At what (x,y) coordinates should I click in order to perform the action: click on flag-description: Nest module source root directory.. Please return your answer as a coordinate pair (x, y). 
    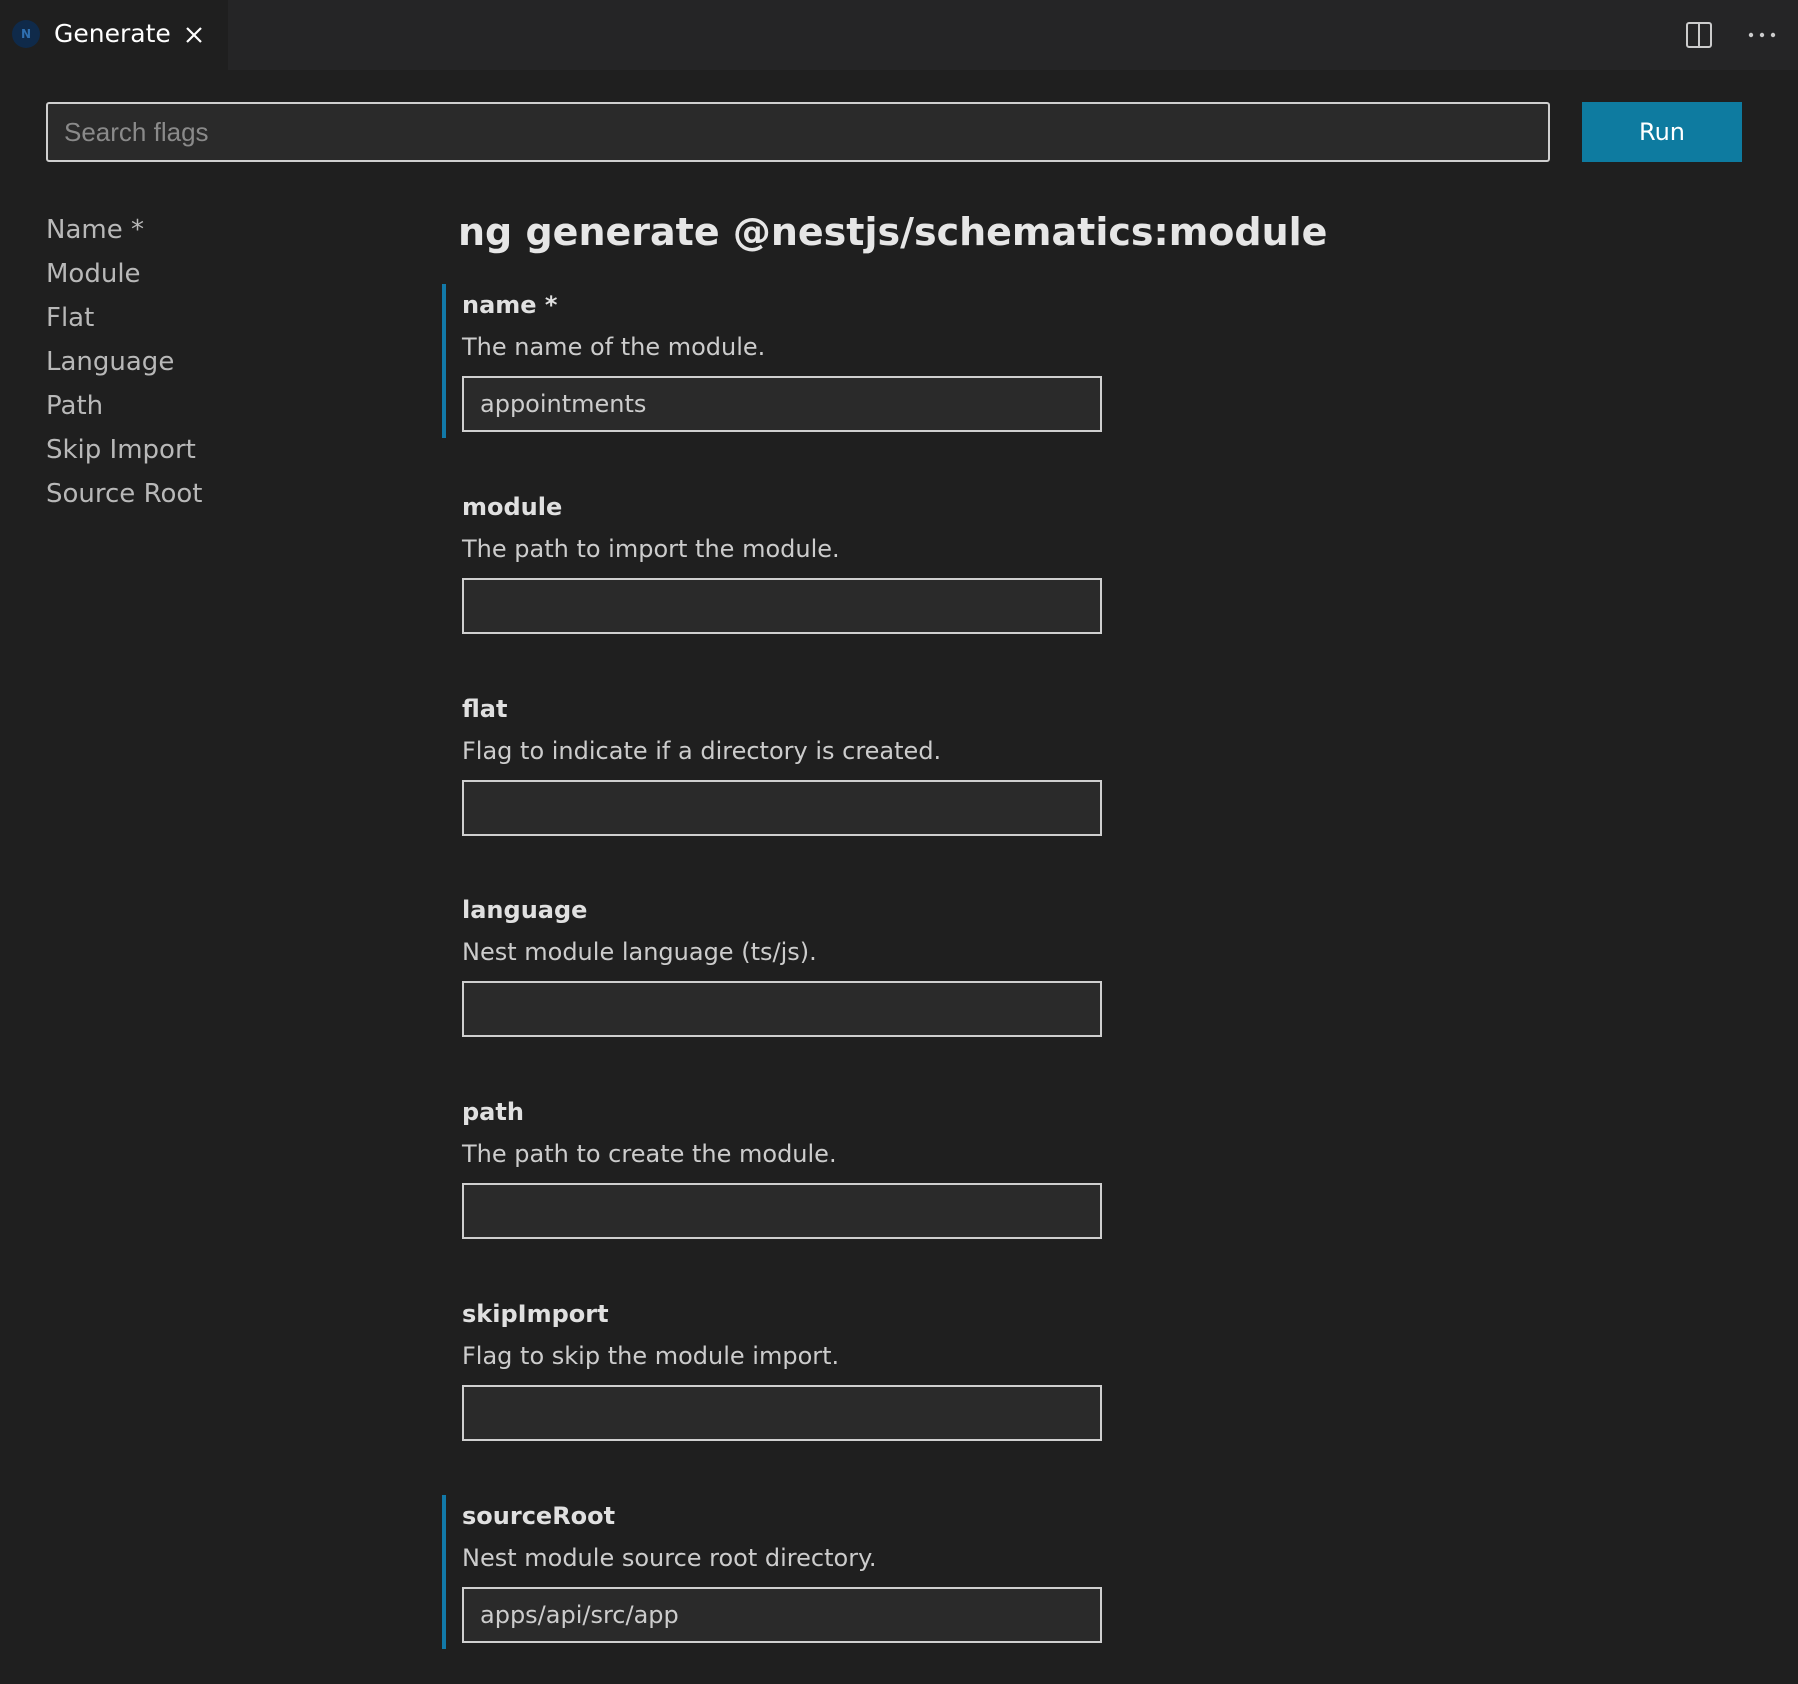
    Looking at the image, I should click on (669, 1558).